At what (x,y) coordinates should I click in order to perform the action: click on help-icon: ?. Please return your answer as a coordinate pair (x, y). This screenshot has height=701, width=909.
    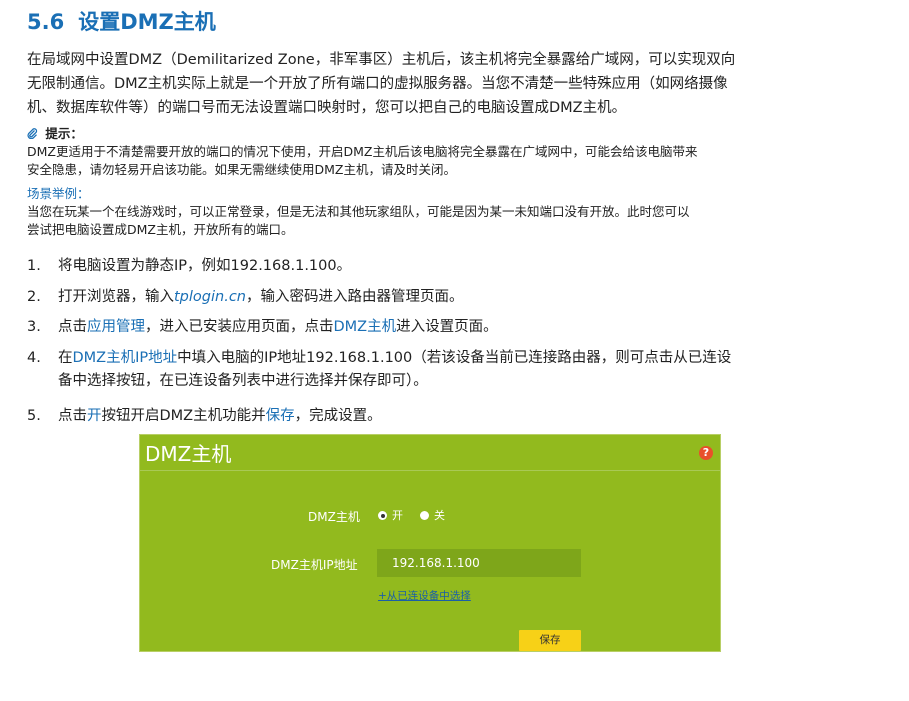
    Looking at the image, I should click on (706, 453).